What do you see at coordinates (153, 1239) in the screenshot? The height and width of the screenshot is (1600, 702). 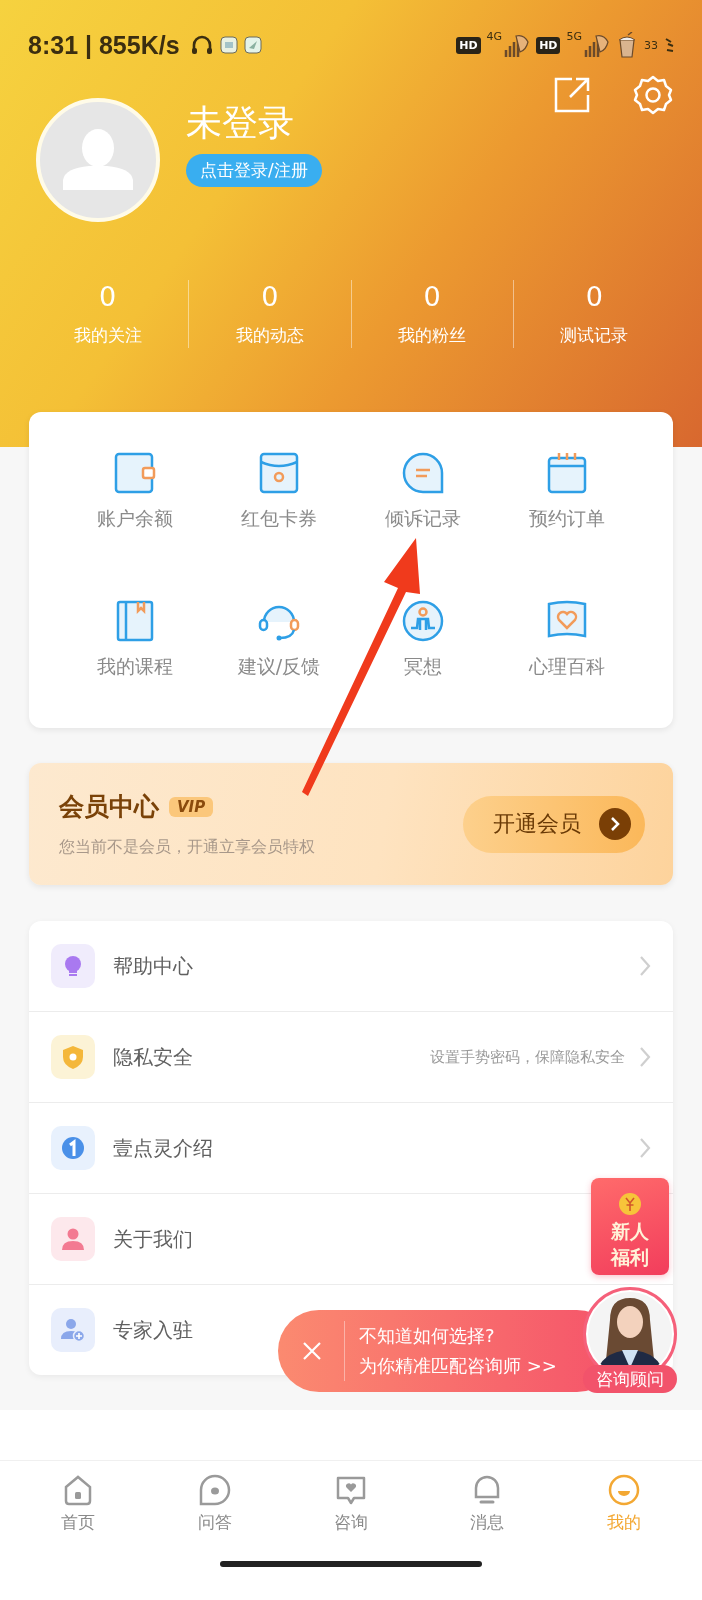 I see `menu-label: 关于我们` at bounding box center [153, 1239].